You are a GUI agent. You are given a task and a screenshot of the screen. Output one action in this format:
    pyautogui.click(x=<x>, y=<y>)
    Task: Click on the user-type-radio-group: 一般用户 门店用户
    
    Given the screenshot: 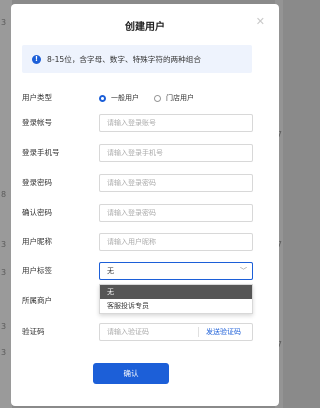 What is the action you would take?
    pyautogui.click(x=154, y=98)
    